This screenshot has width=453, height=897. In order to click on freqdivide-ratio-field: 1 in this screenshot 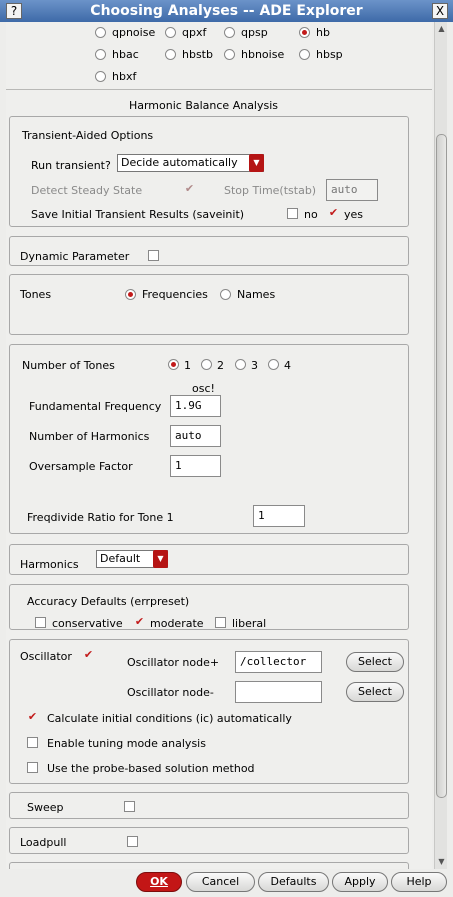, I will do `click(279, 516)`.